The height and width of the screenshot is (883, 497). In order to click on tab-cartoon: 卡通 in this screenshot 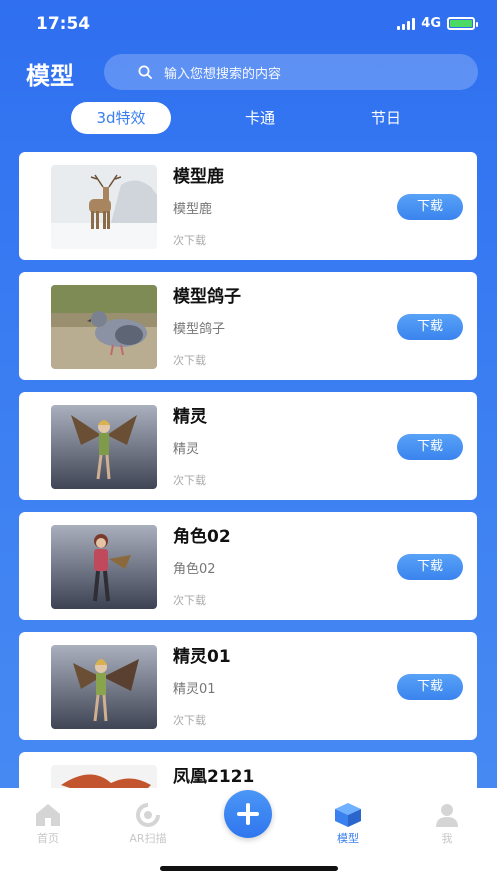, I will do `click(260, 118)`.